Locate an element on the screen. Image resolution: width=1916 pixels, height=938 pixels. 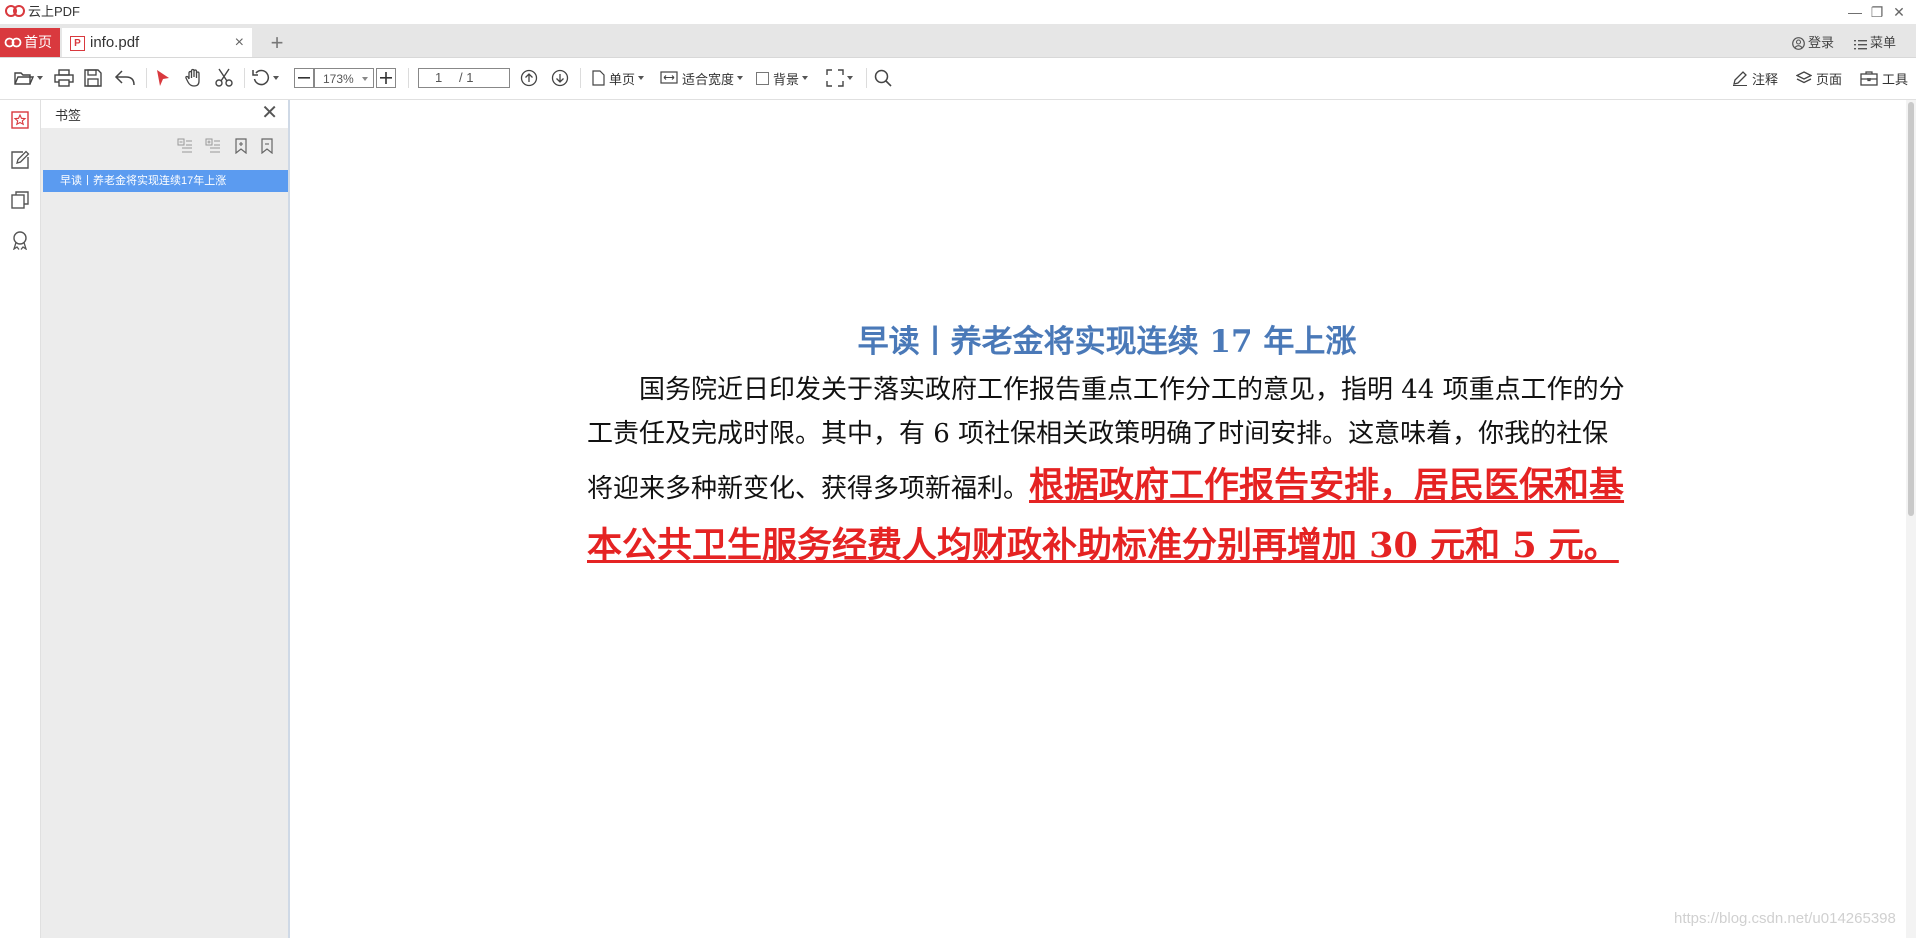
print-button is located at coordinates (64, 78).